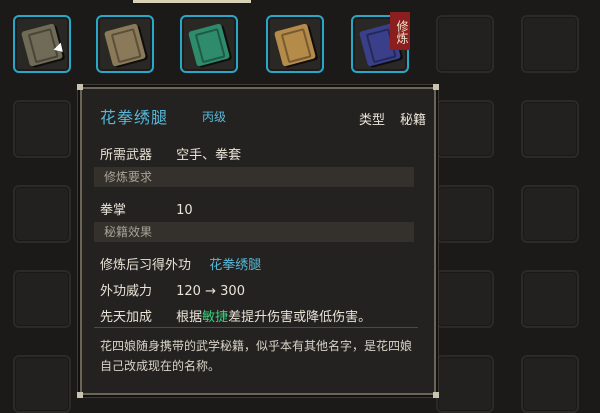  I want to click on innate-highlight: 敏捷, so click(215, 317).